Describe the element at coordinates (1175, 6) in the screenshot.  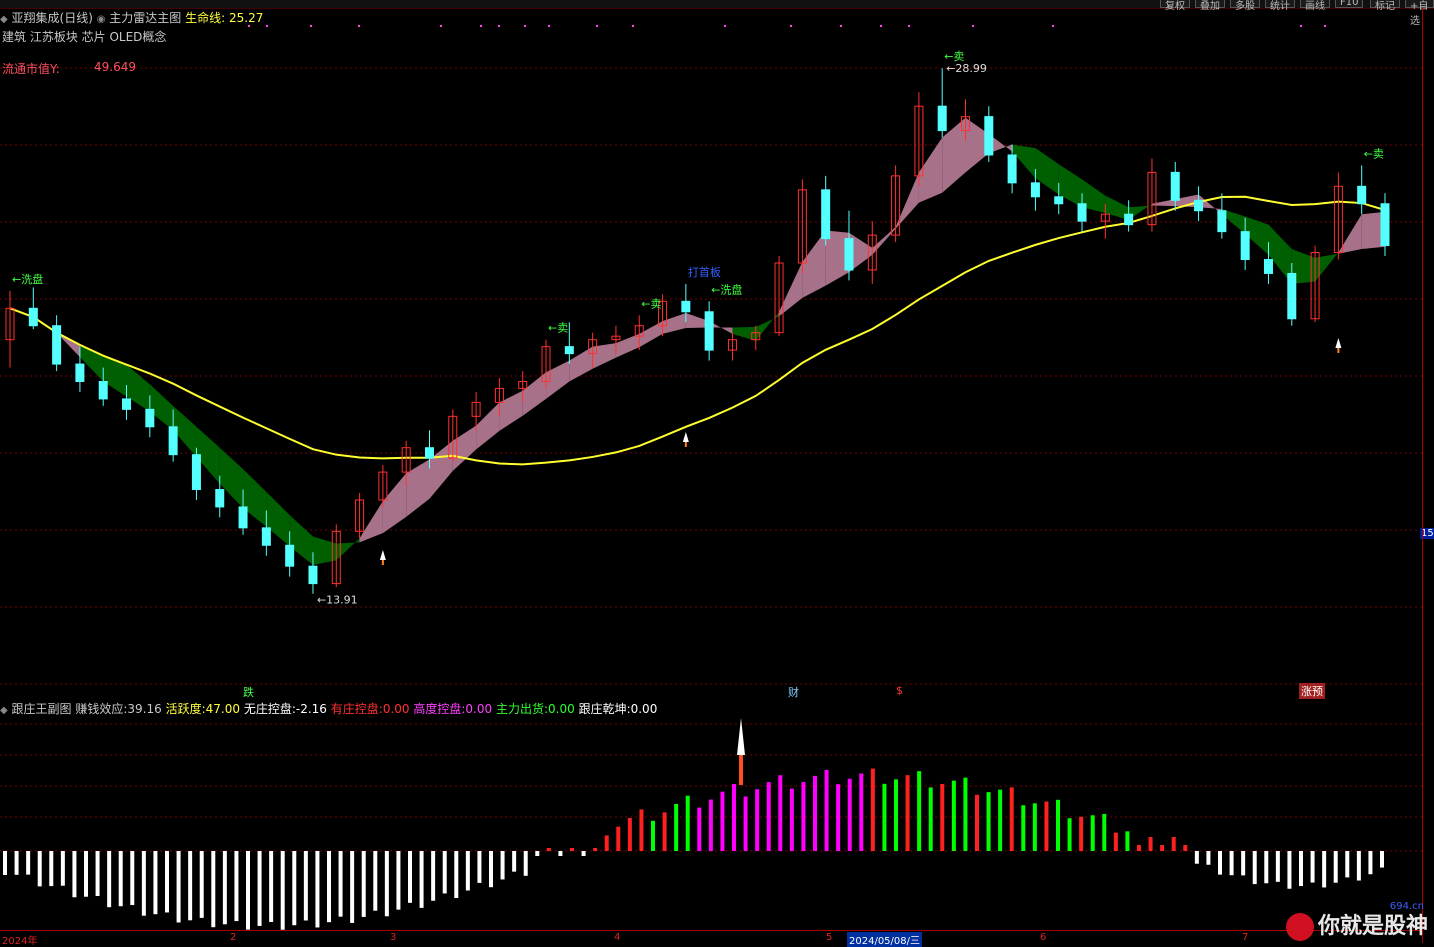
I see `toolbar-button-0: 复权` at that location.